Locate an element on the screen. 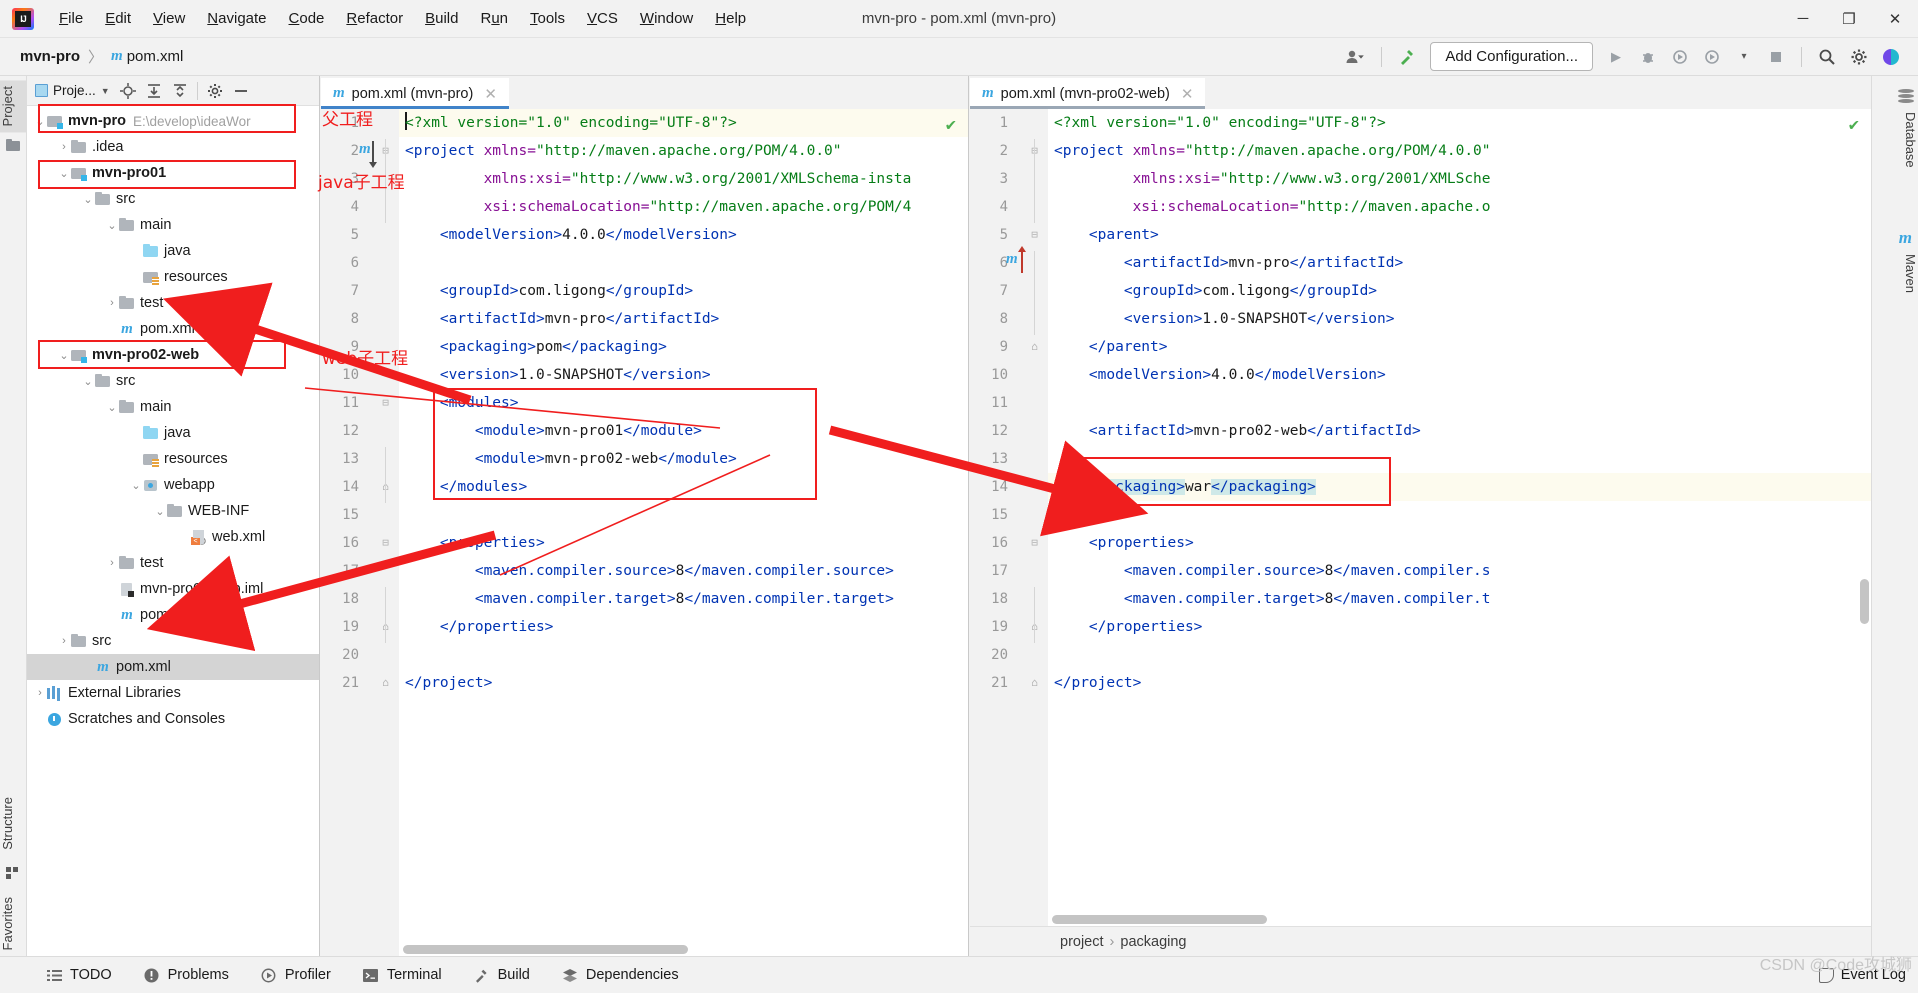 The width and height of the screenshot is (1918, 993). stop-icon is located at coordinates (1776, 57).